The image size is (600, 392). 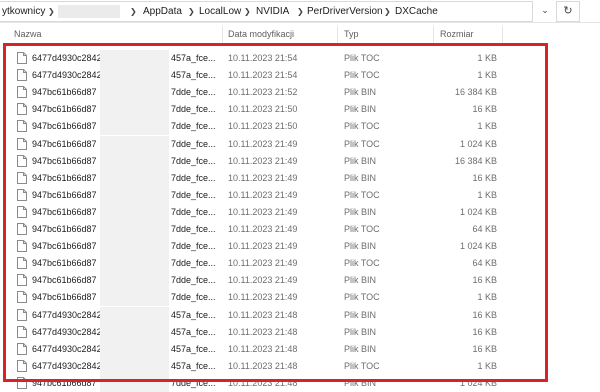 I want to click on column-header-date: Data modyfikacji, so click(x=261, y=34).